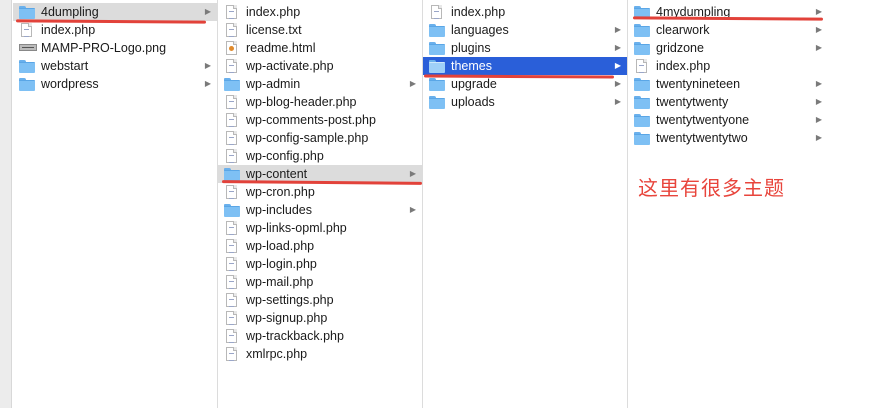 The width and height of the screenshot is (885, 408). I want to click on item-label: license.txt, so click(274, 30).